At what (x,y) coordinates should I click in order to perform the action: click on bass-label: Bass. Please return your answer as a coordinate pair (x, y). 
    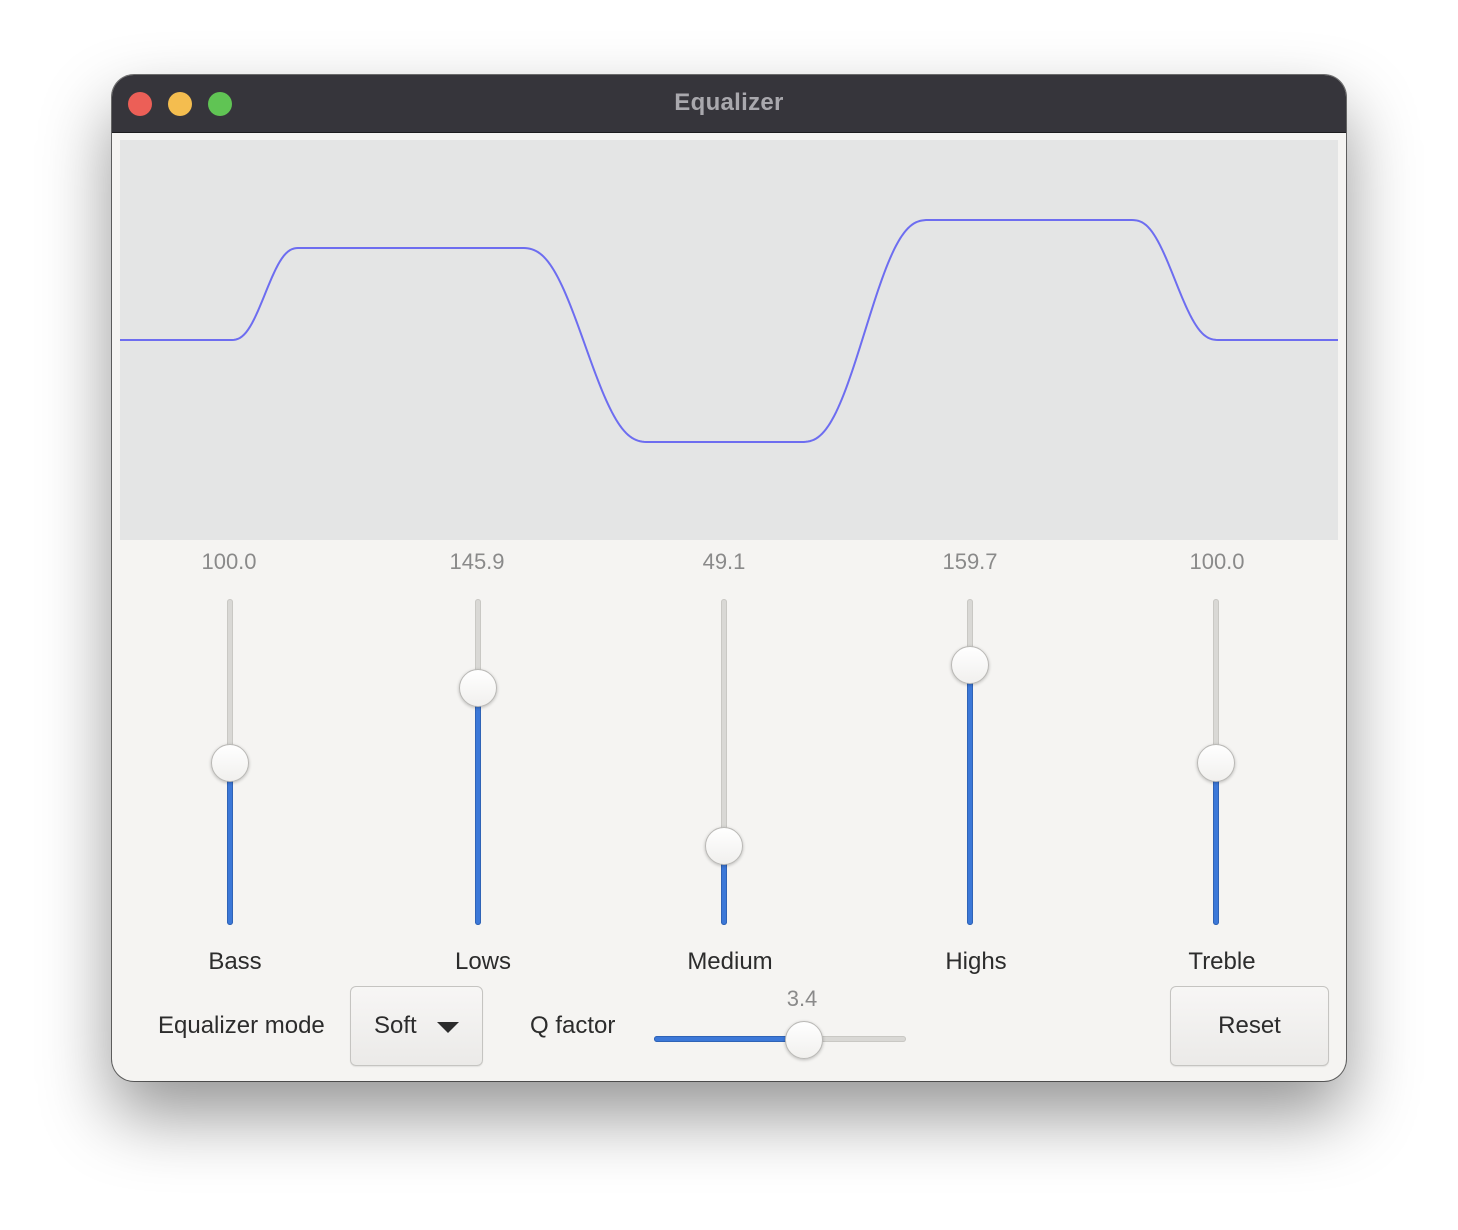
    Looking at the image, I should click on (235, 961).